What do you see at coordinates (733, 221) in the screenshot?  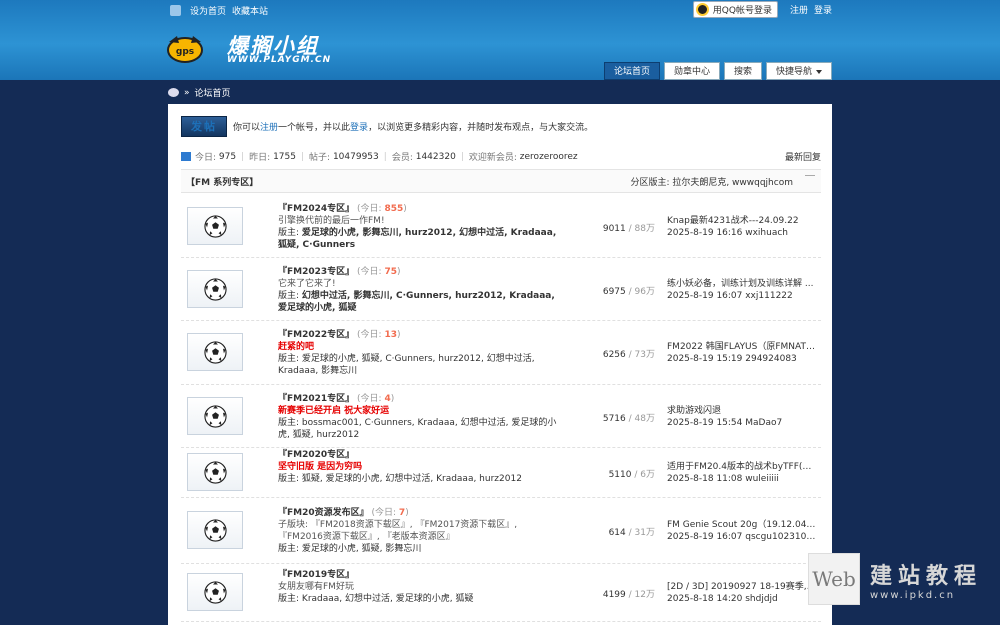 I see `last-post-title: Knap最新4231战术---24.09.22` at bounding box center [733, 221].